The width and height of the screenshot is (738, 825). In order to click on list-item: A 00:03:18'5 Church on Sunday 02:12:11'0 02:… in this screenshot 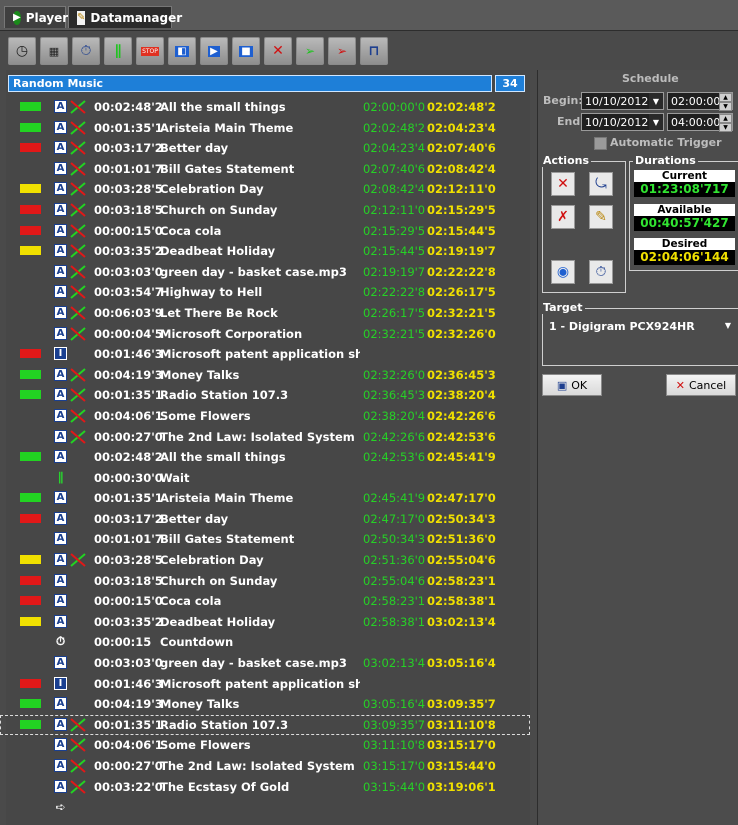, I will do `click(265, 210)`.